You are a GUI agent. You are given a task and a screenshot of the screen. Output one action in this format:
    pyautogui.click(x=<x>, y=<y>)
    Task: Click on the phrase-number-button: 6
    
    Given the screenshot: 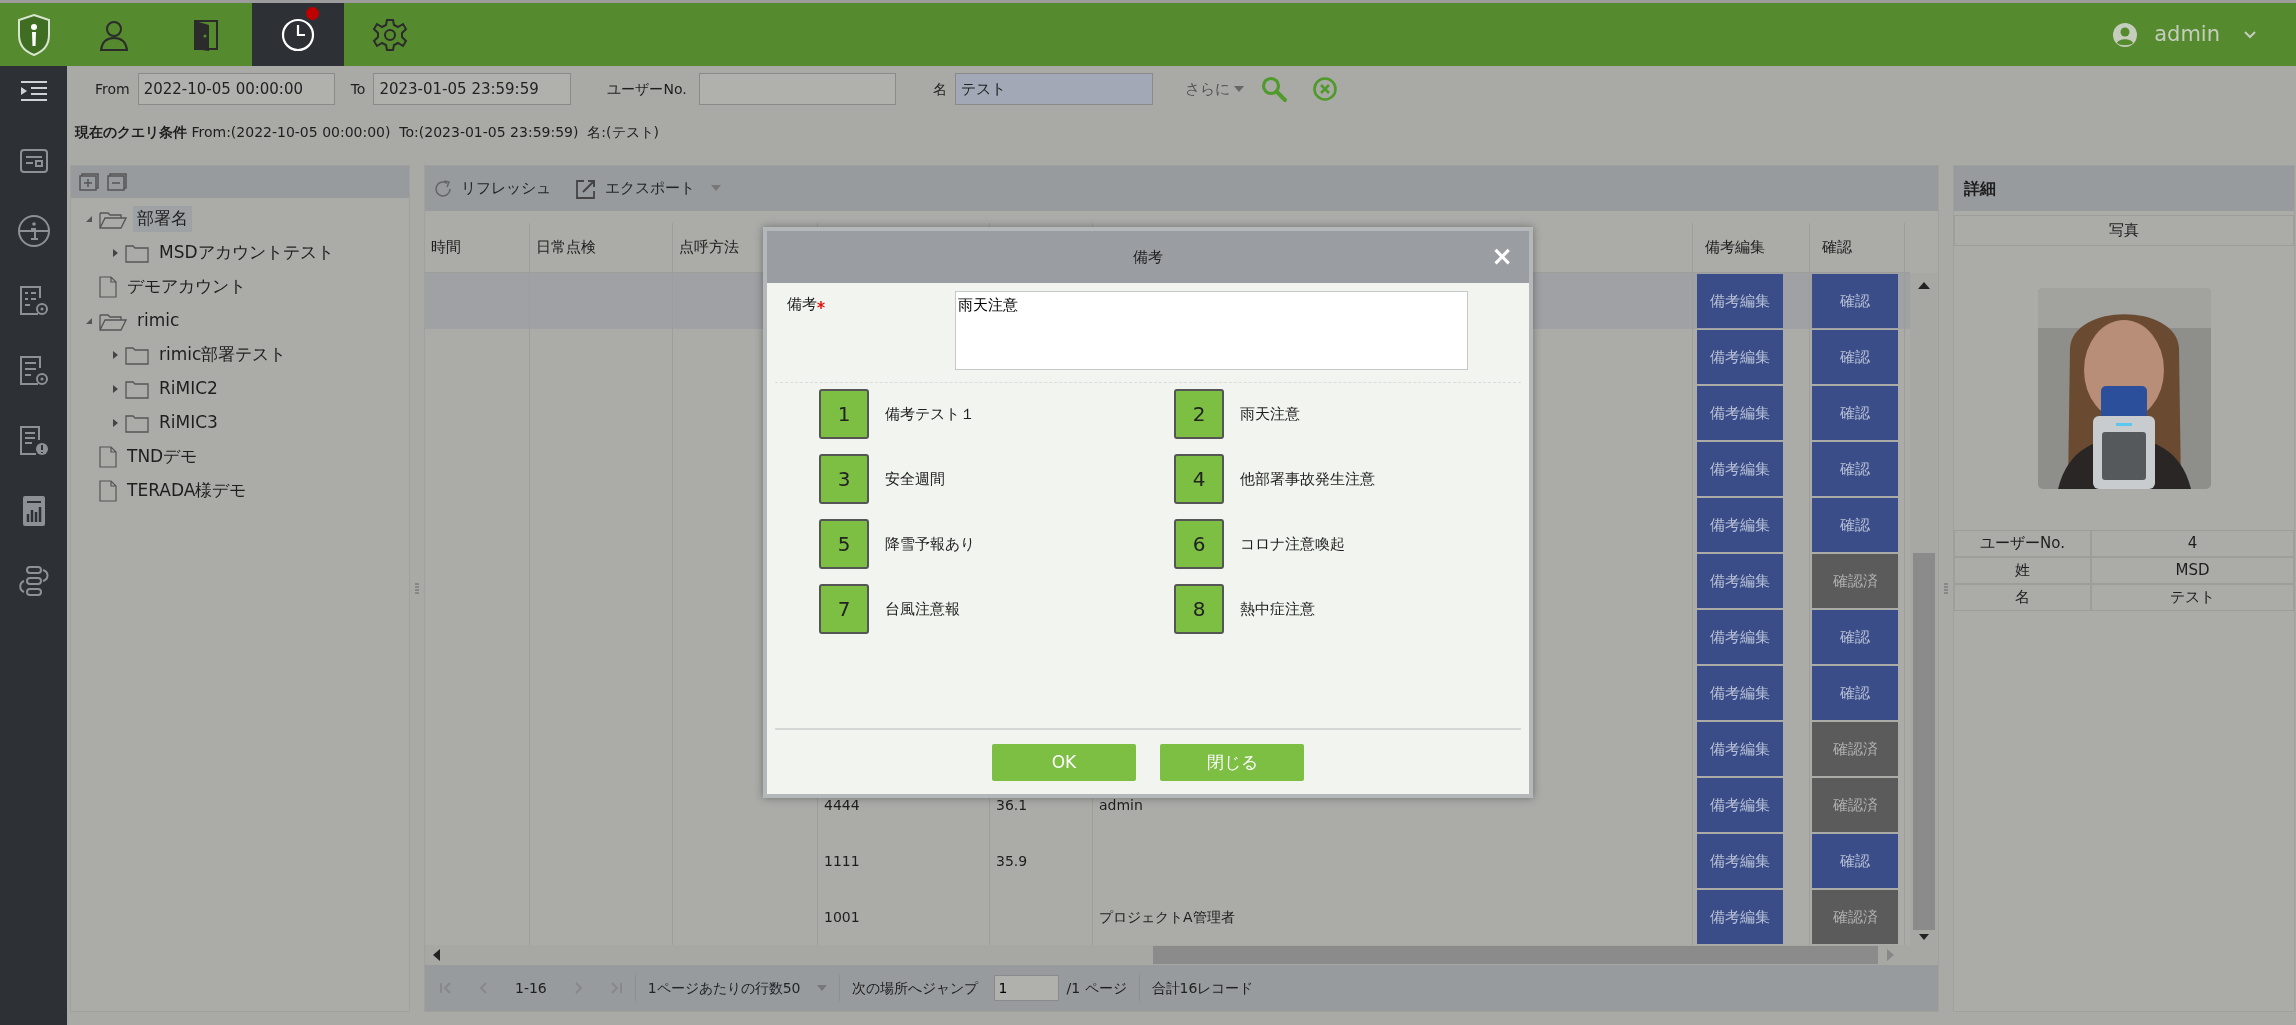 What is the action you would take?
    pyautogui.click(x=1199, y=544)
    